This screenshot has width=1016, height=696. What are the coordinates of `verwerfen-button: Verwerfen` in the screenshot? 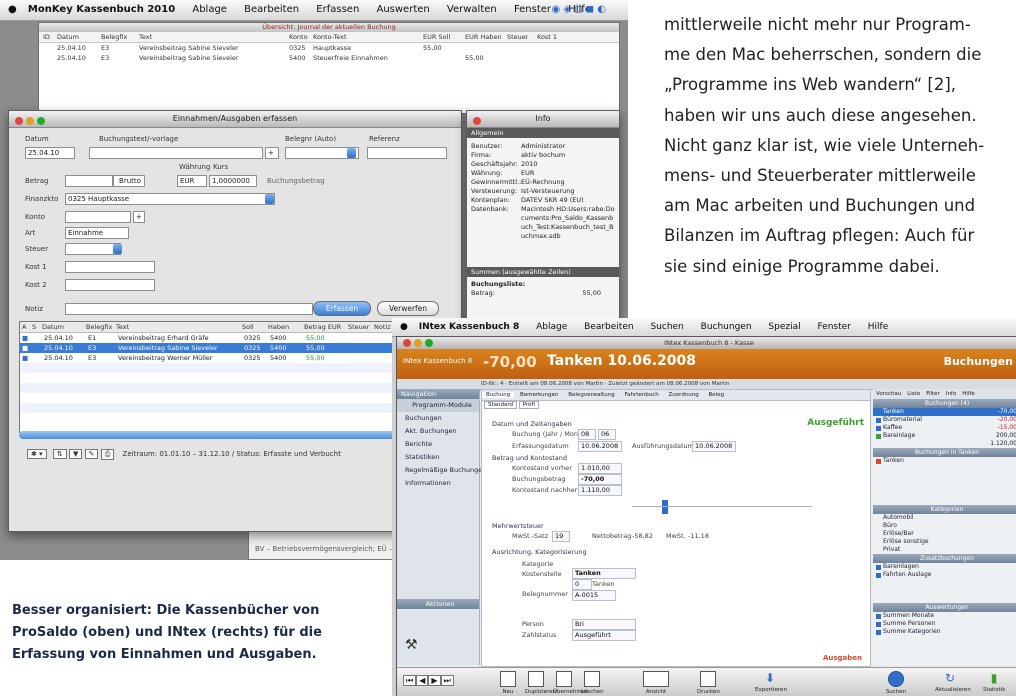 It's located at (408, 308).